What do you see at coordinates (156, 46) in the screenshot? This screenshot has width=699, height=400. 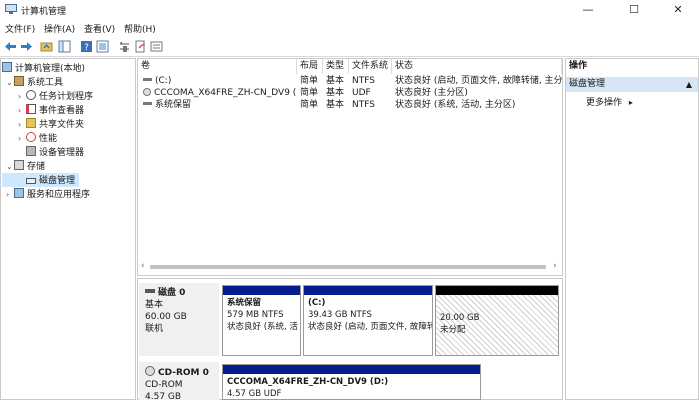 I see `detail-view-icon` at bounding box center [156, 46].